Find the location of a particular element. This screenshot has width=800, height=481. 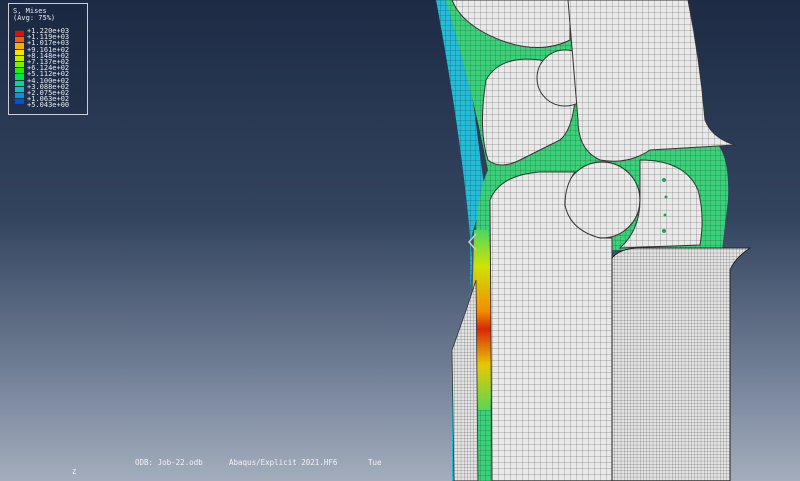

date-label: Tue is located at coordinates (375, 462).